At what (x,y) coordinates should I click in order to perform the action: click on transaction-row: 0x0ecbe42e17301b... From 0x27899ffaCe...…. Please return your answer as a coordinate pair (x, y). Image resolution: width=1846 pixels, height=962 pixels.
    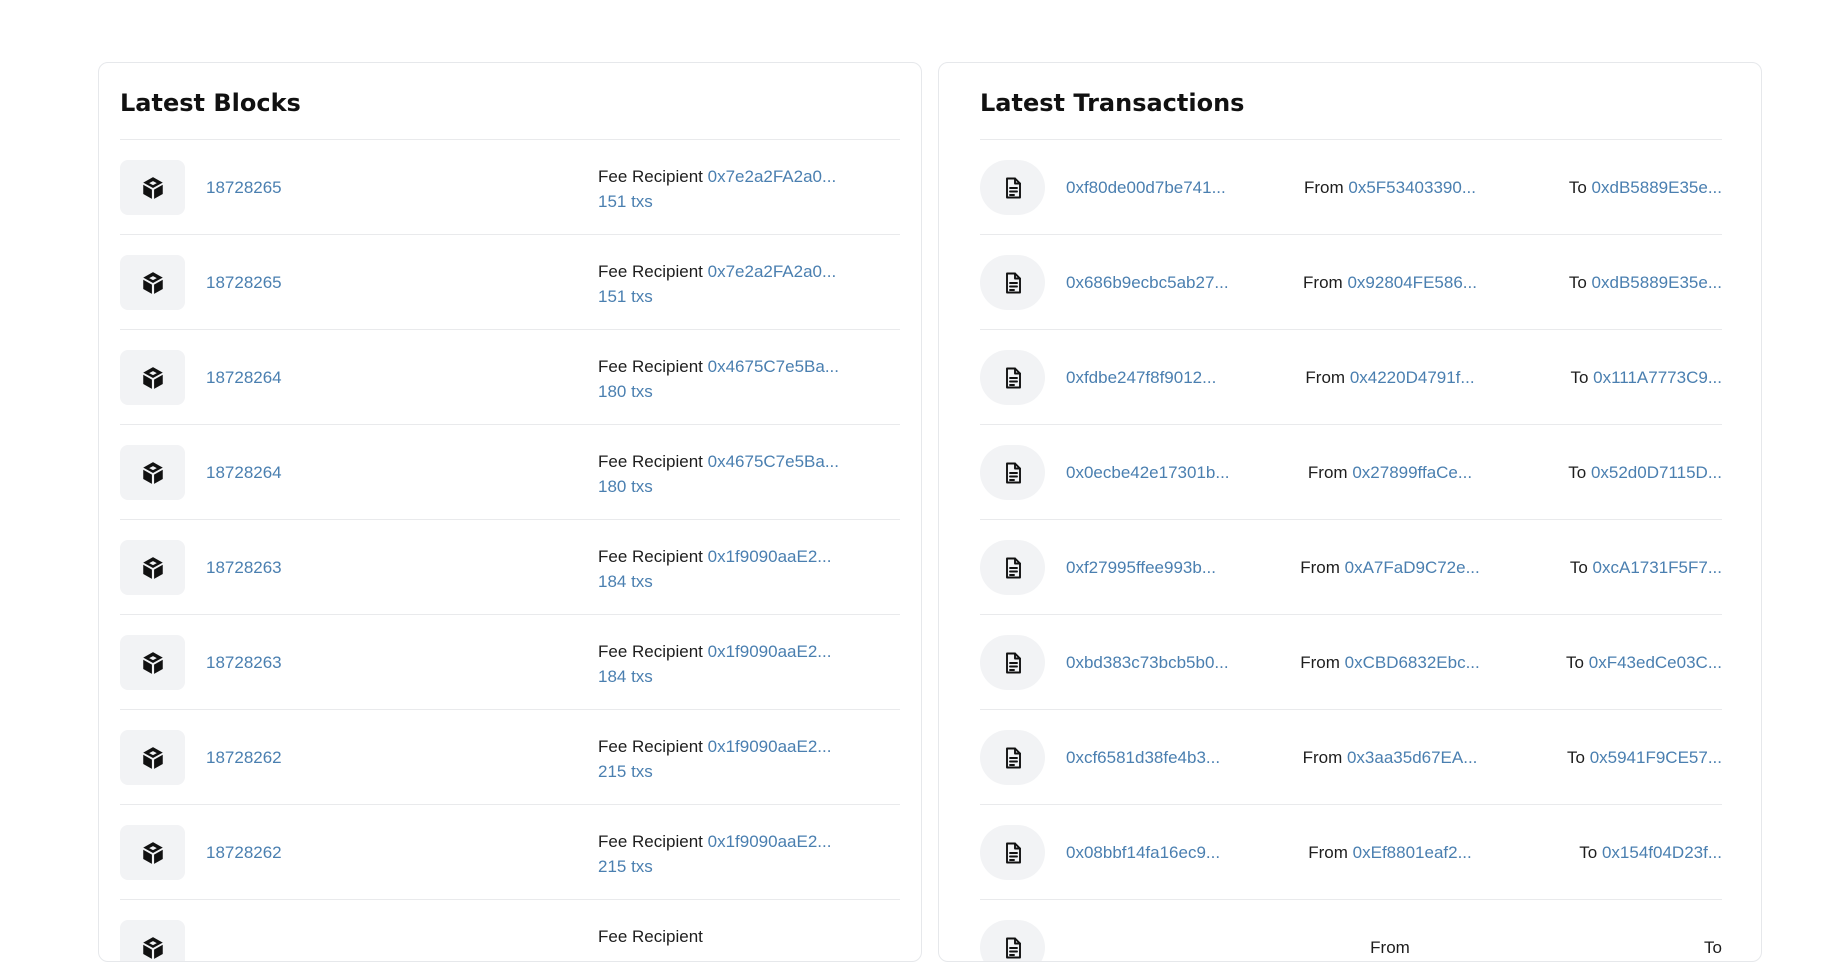
    Looking at the image, I should click on (1351, 472).